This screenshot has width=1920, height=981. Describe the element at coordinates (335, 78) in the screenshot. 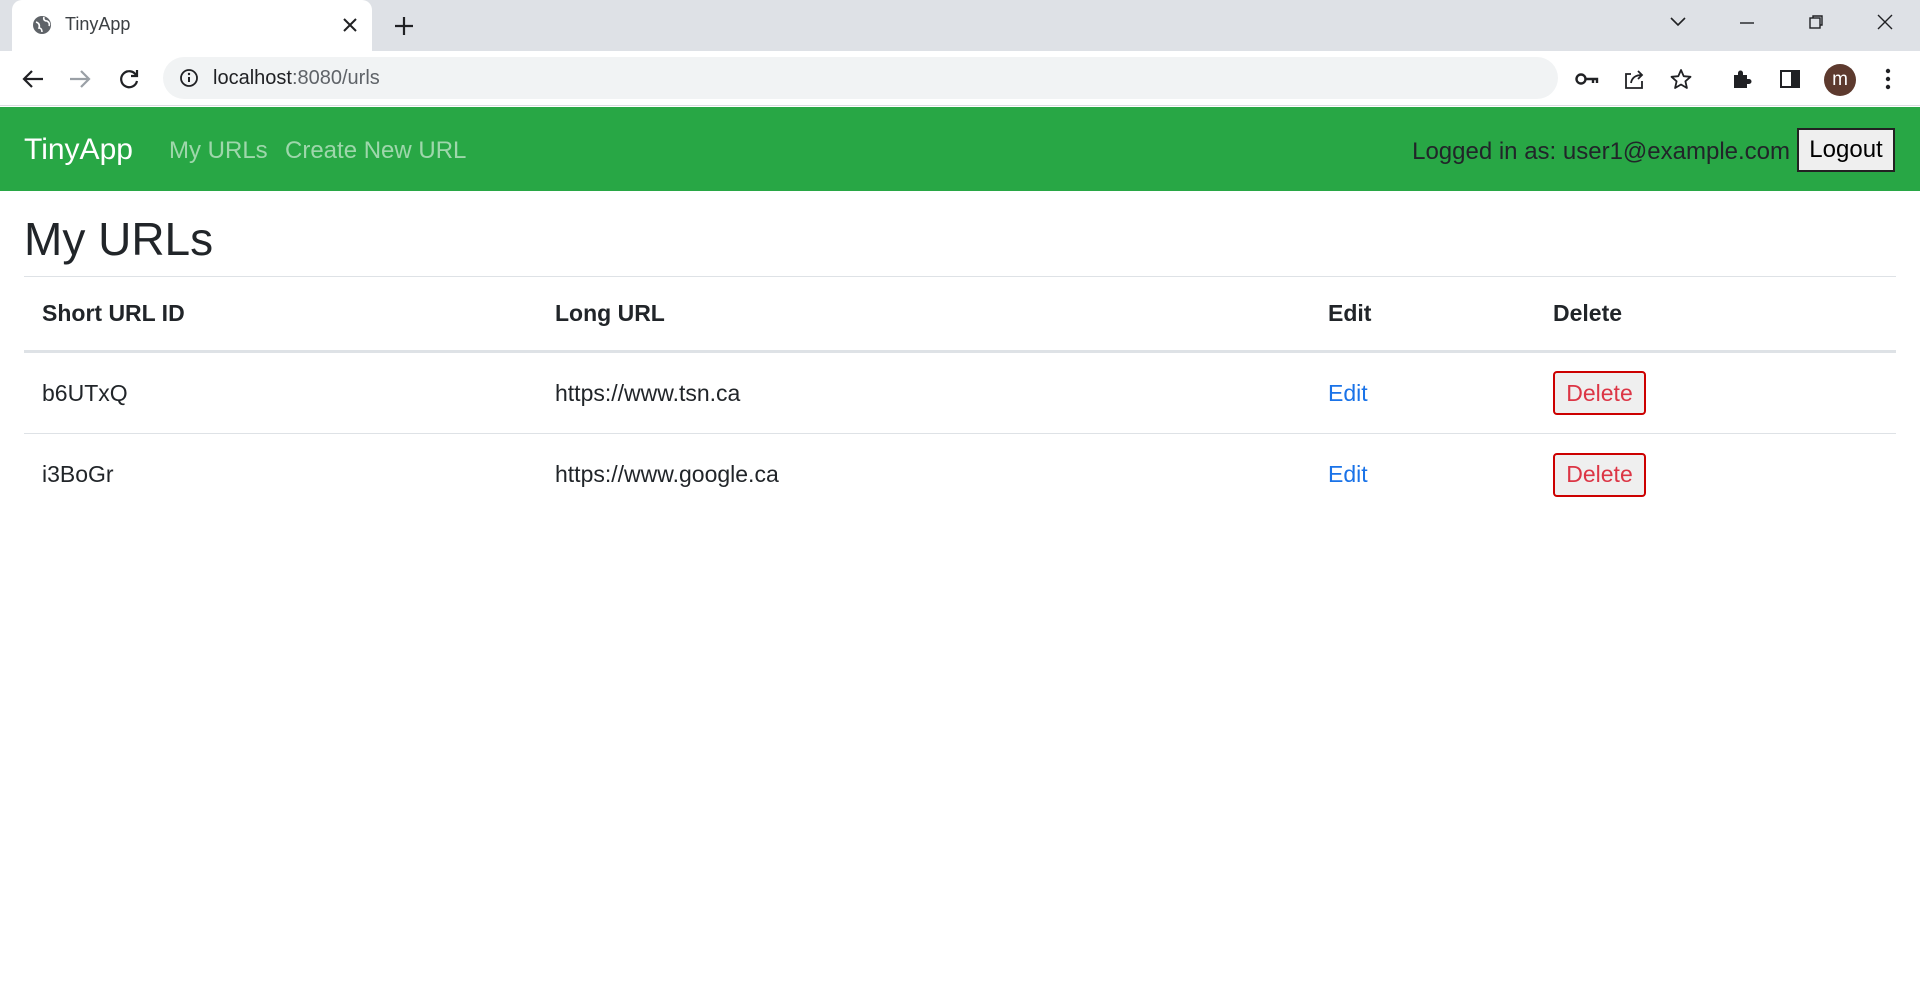

I see `url-path: :8080/urls` at that location.